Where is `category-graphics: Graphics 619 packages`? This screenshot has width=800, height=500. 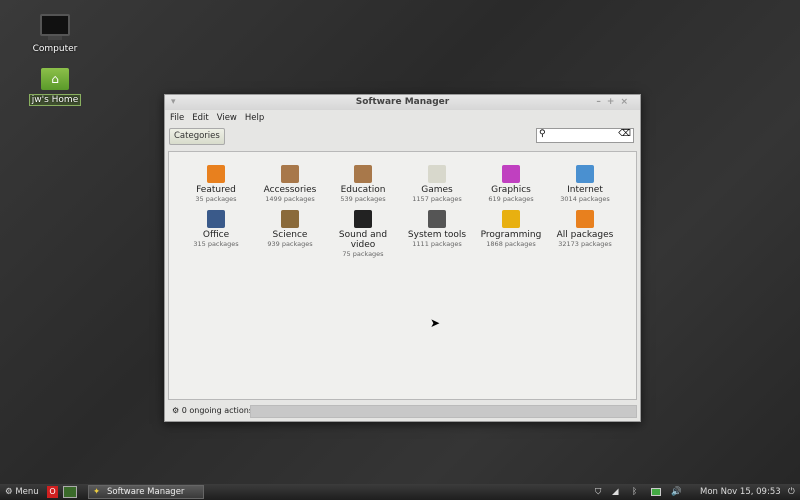
category-graphics: Graphics 619 packages is located at coordinates (511, 184).